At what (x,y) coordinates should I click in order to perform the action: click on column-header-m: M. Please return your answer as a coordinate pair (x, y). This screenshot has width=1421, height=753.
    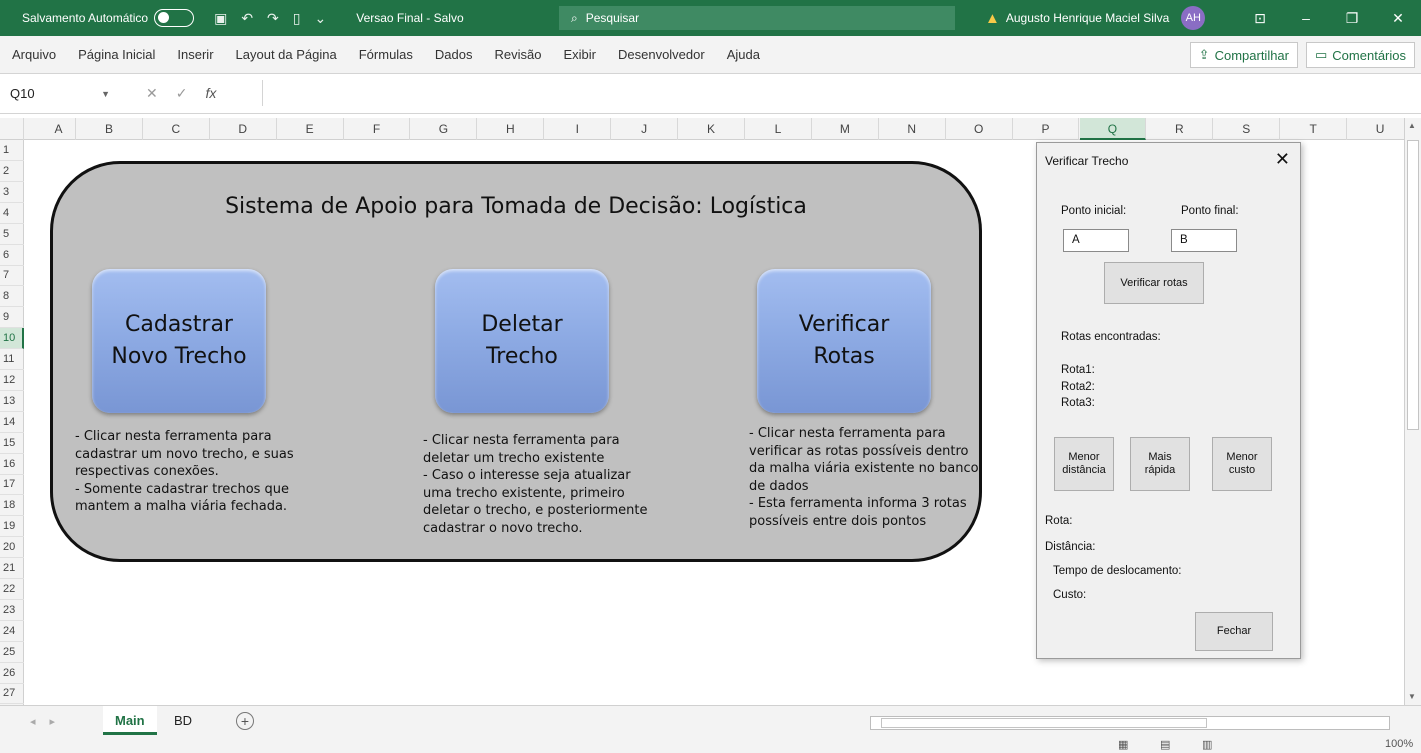
    Looking at the image, I should click on (845, 129).